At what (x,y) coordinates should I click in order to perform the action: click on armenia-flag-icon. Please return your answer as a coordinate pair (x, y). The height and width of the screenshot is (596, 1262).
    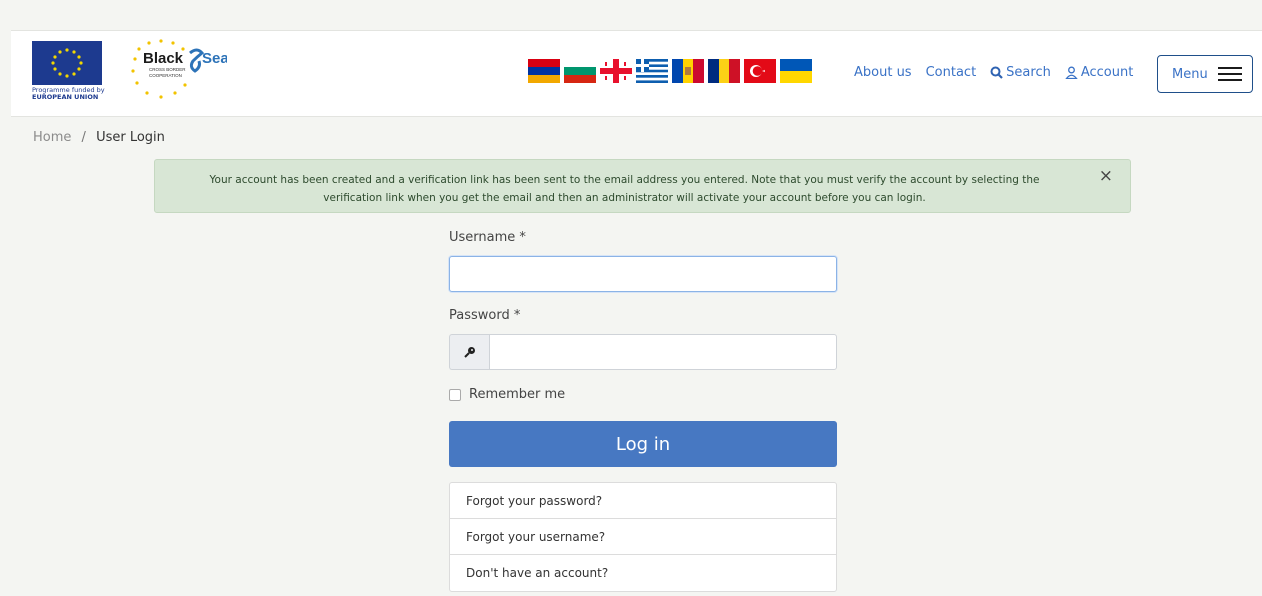
    Looking at the image, I should click on (544, 71).